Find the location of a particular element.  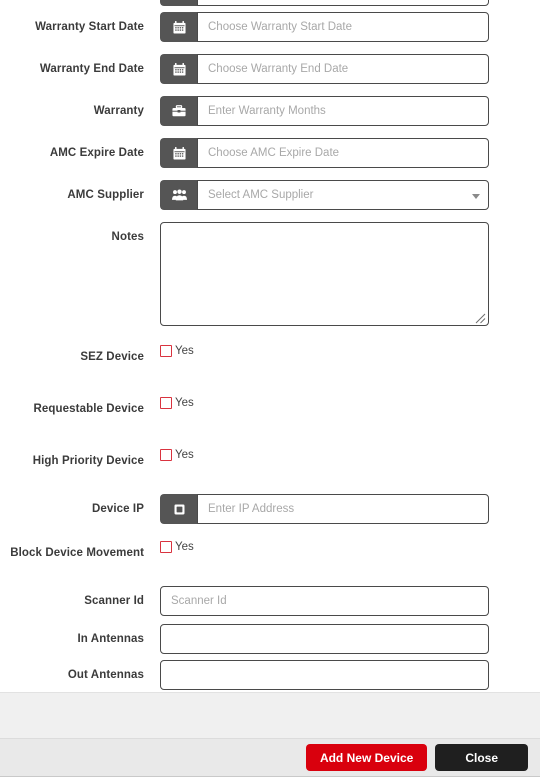

input-warranty is located at coordinates (343, 111).